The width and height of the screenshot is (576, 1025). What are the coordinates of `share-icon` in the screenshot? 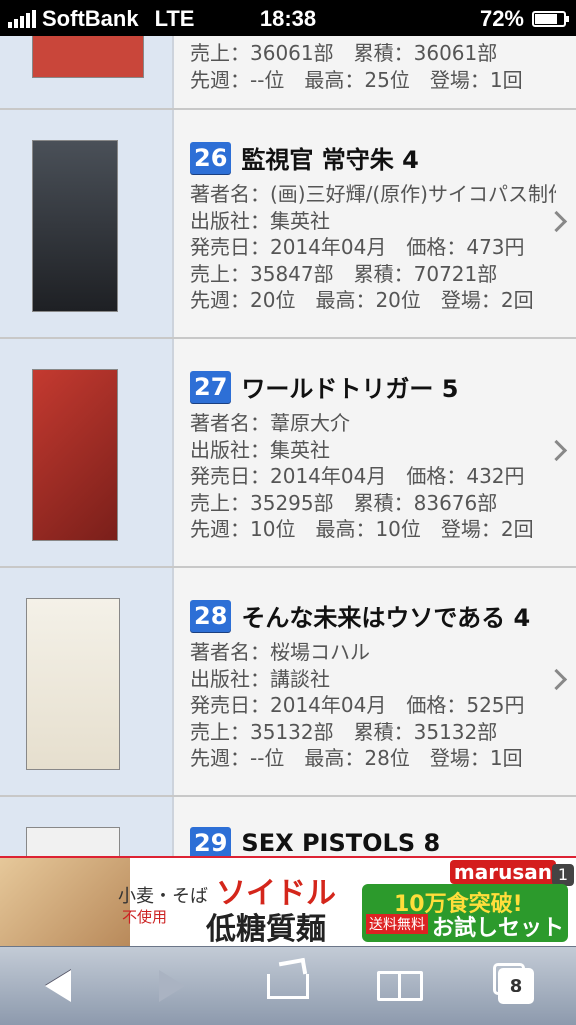 It's located at (288, 986).